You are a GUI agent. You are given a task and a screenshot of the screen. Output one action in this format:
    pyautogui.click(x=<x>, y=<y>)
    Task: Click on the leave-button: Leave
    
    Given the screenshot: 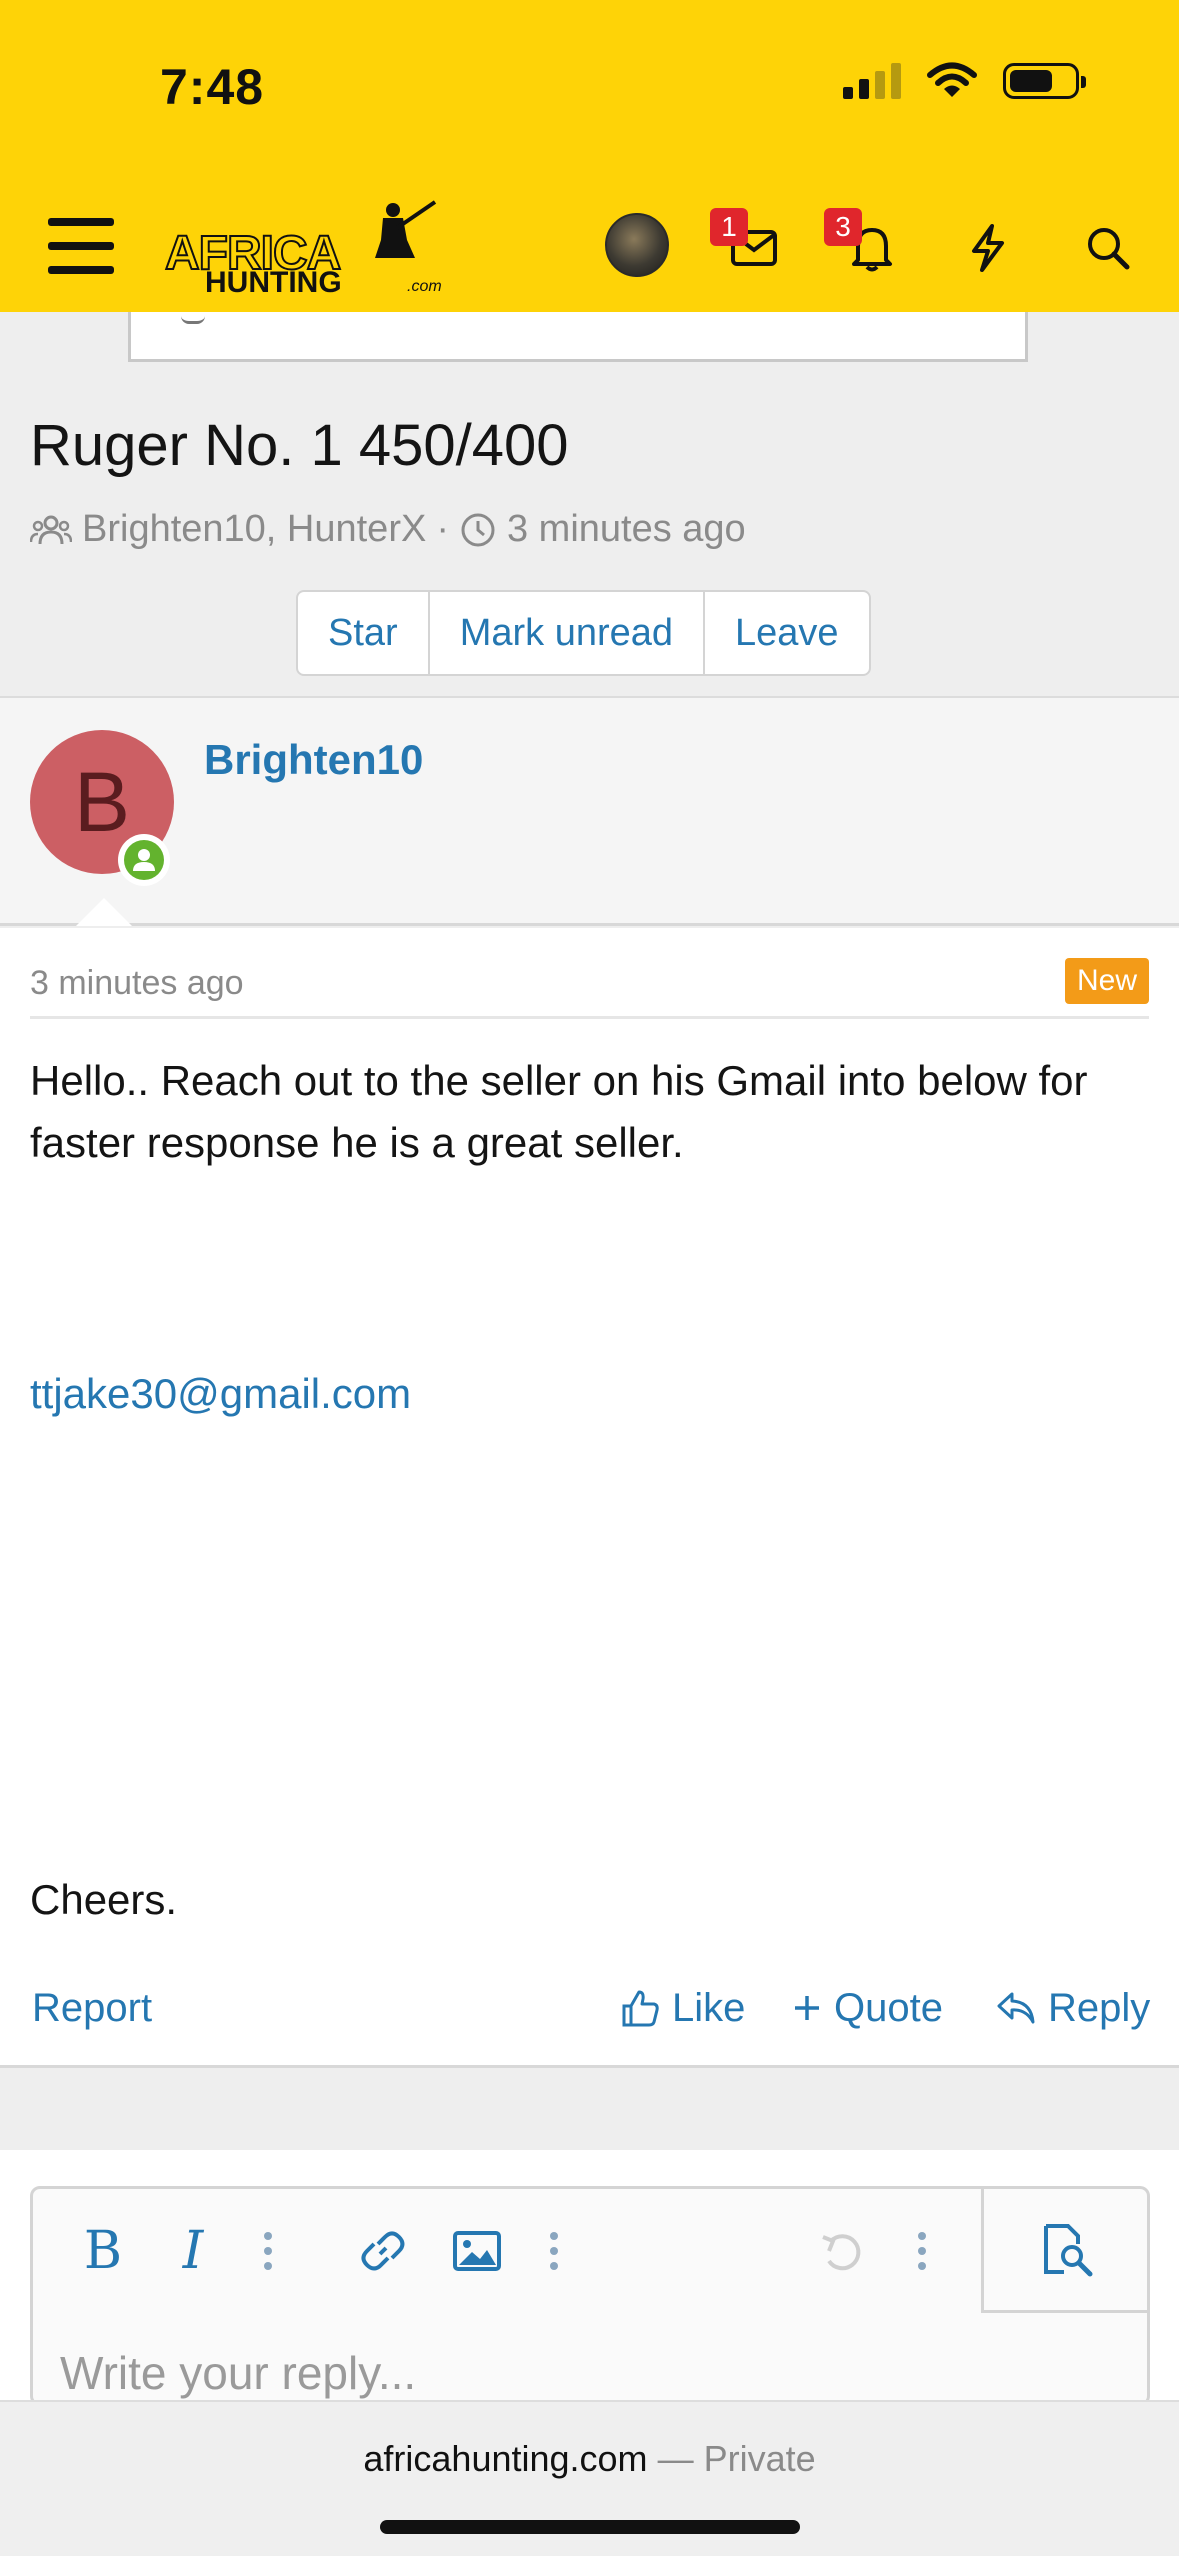 What is the action you would take?
    pyautogui.click(x=787, y=633)
    